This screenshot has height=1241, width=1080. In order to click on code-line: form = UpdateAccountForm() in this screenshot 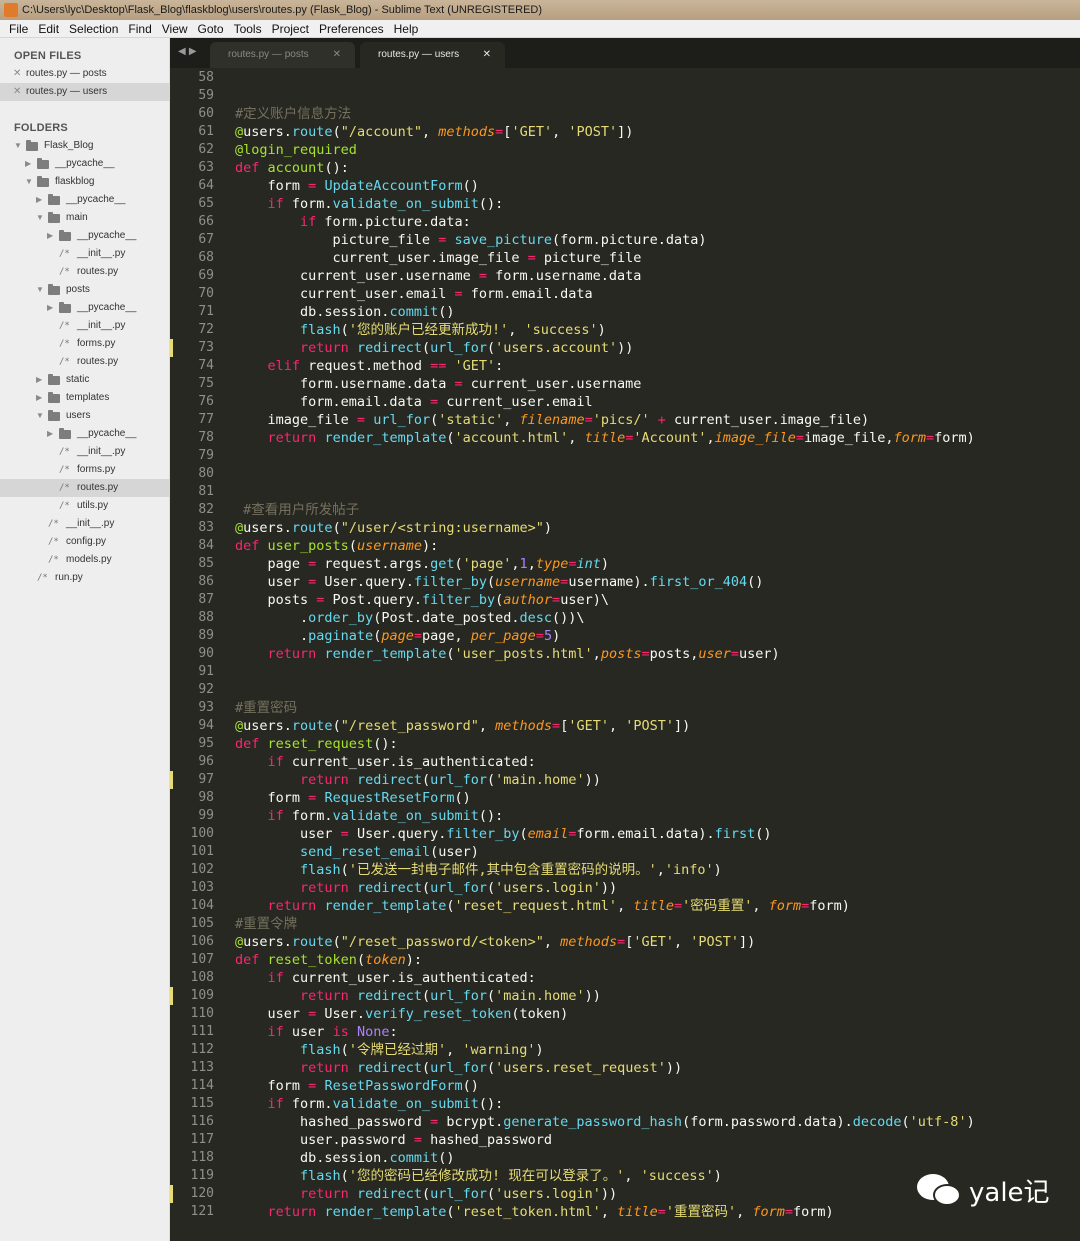, I will do `click(357, 186)`.